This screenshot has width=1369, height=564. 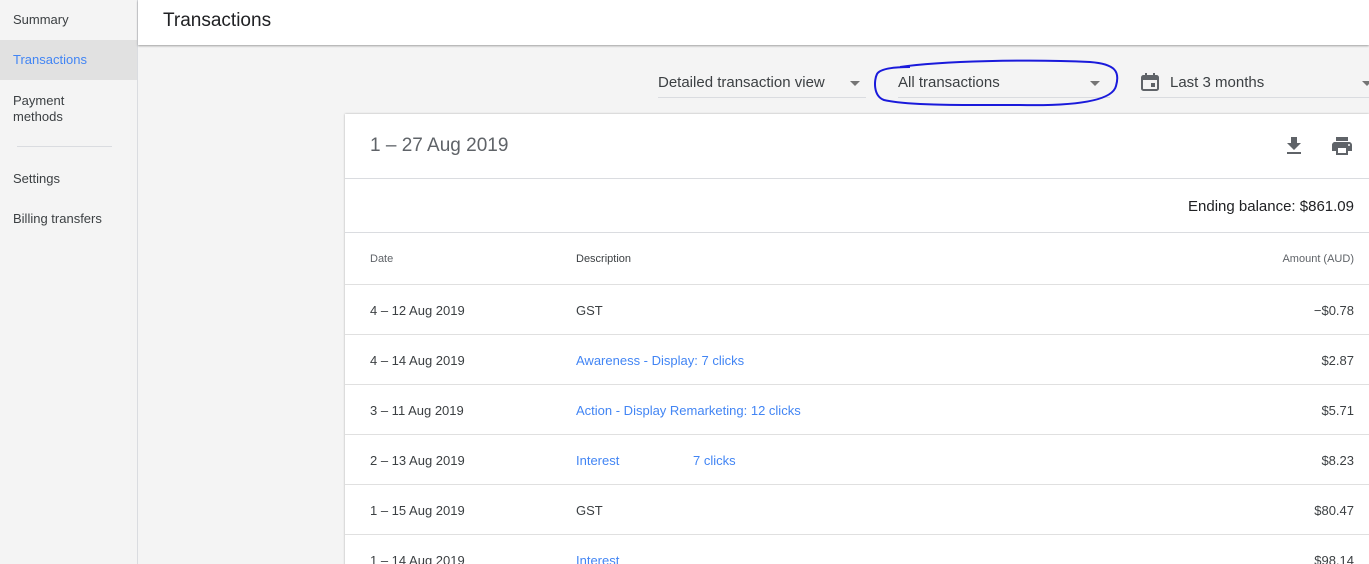 I want to click on row-amount: −$0.78, so click(x=1333, y=310).